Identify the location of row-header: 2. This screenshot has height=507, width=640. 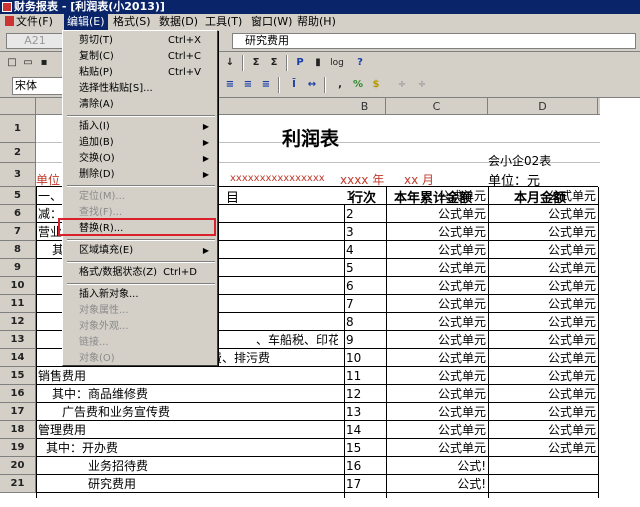
(18, 153).